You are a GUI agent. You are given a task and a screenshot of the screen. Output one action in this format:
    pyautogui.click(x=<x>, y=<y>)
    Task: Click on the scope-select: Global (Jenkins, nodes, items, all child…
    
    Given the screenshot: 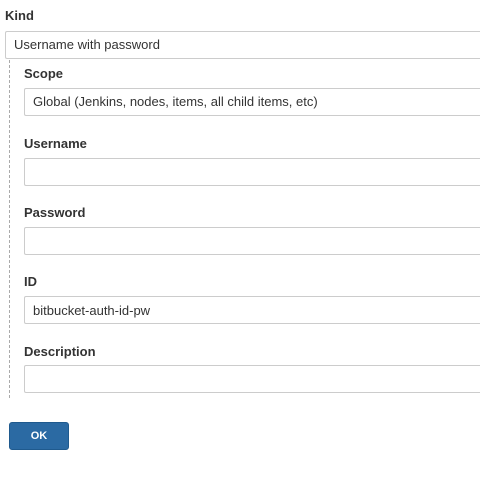 What is the action you would take?
    pyautogui.click(x=252, y=102)
    